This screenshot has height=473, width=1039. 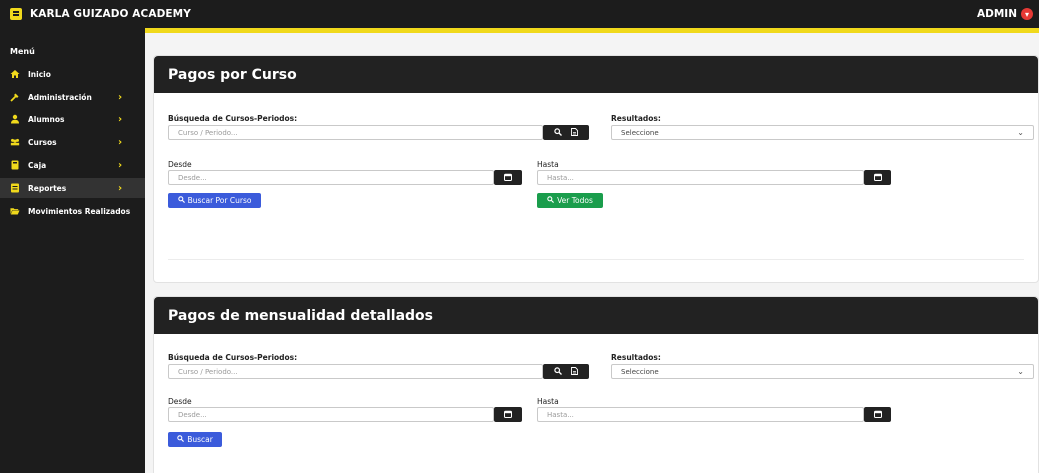 What do you see at coordinates (596, 74) in the screenshot?
I see `card-title: Pagos por Curso` at bounding box center [596, 74].